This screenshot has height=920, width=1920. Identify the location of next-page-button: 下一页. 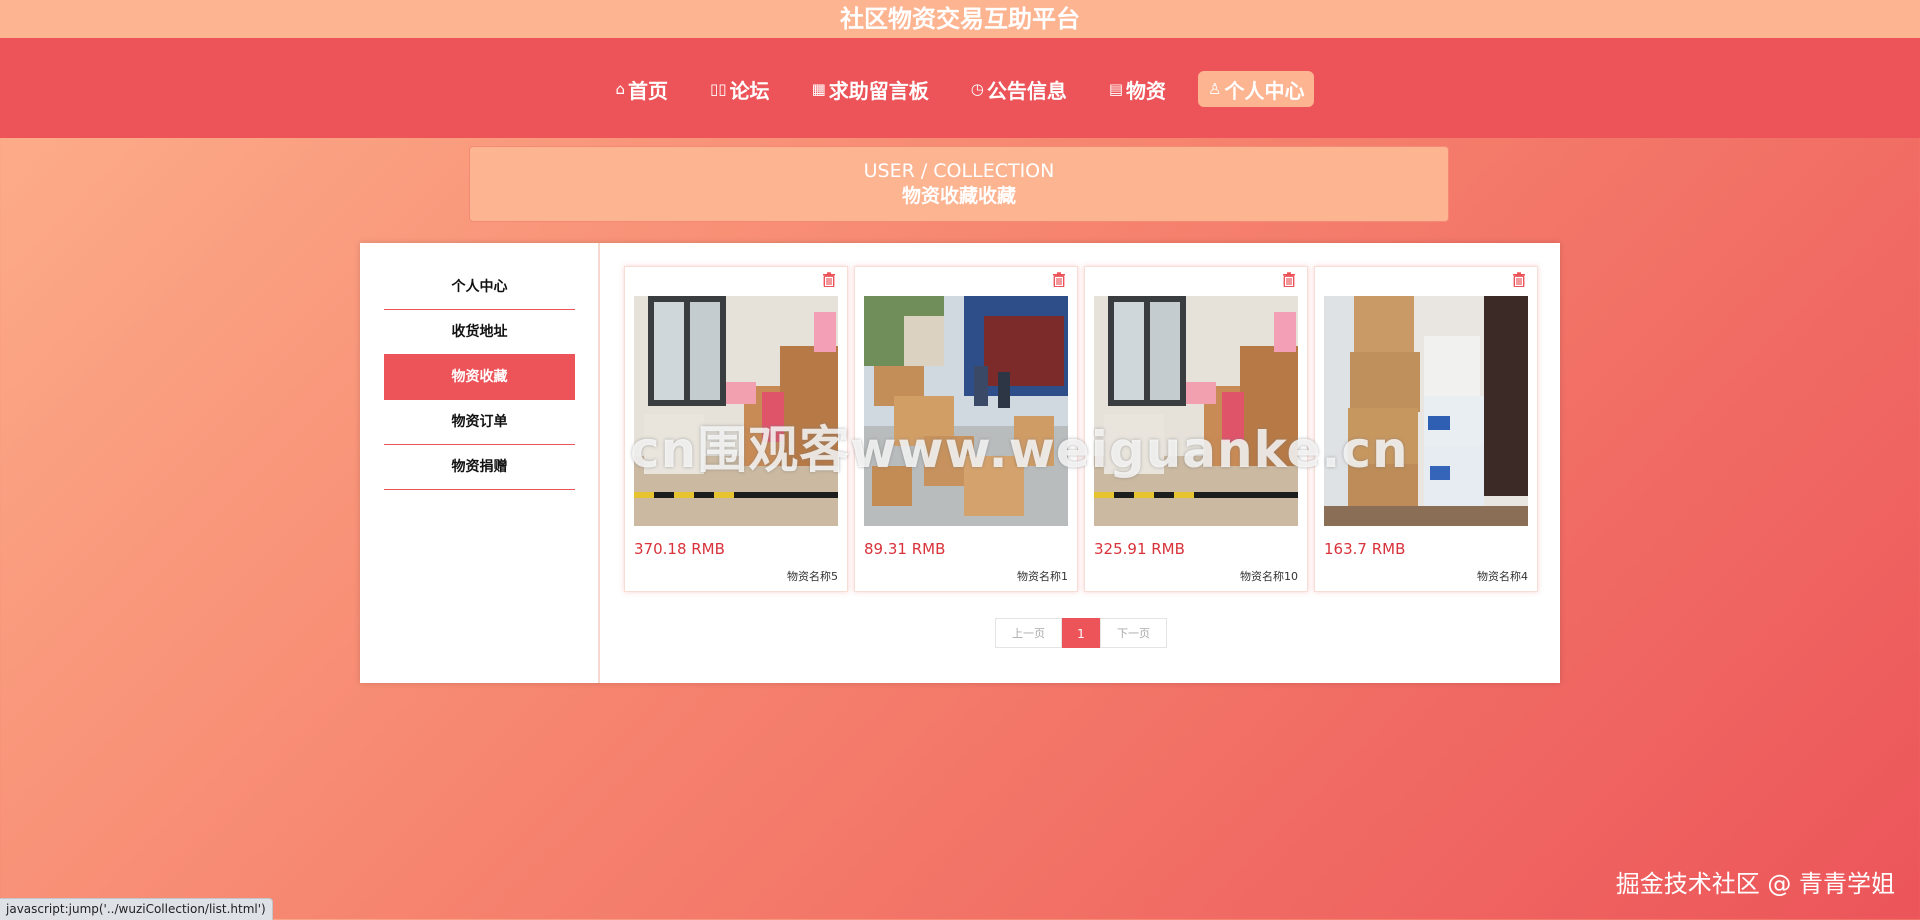
(1133, 633).